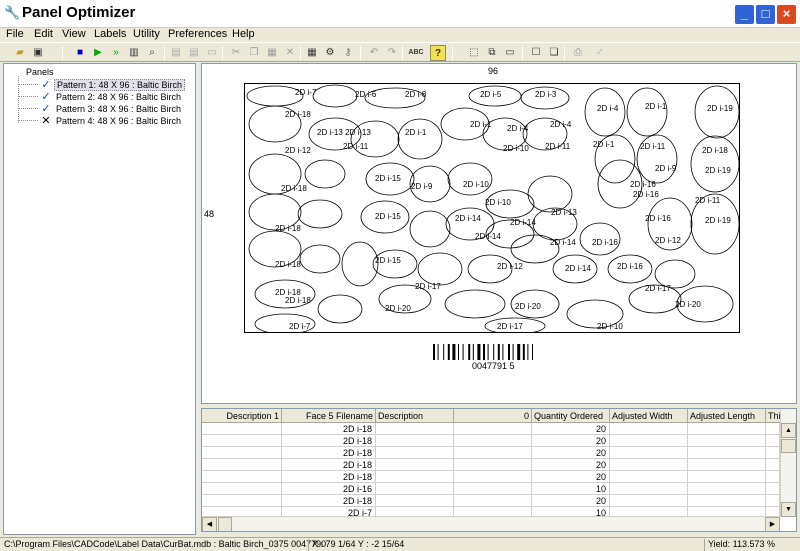 Image resolution: width=800 pixels, height=551 pixels. Describe the element at coordinates (146, 34) in the screenshot. I see `menu-utility: Utility` at that location.